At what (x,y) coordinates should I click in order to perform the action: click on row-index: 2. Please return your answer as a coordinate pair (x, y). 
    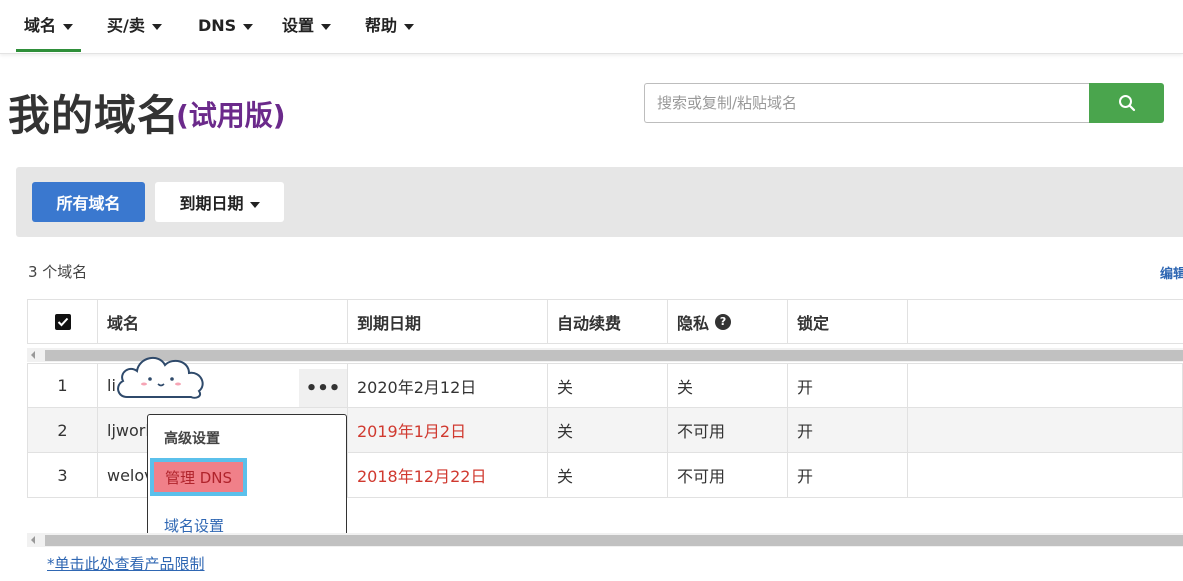
    Looking at the image, I should click on (63, 430).